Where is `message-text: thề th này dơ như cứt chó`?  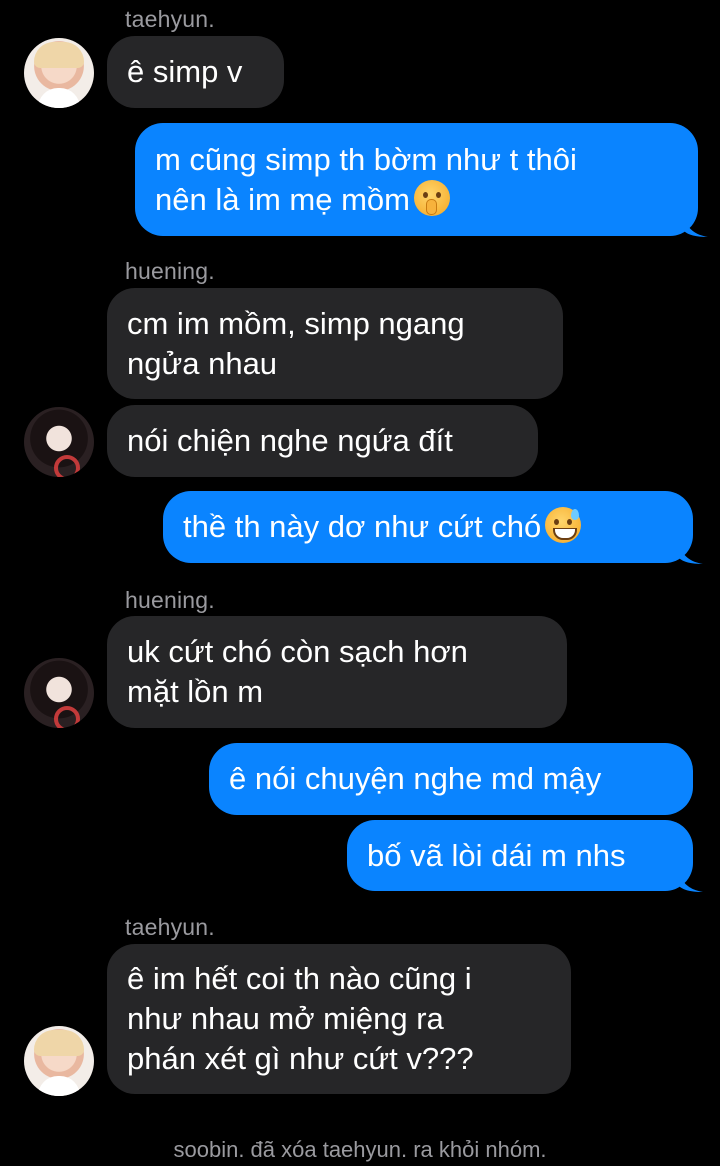 message-text: thề th này dơ như cứt chó is located at coordinates (362, 526).